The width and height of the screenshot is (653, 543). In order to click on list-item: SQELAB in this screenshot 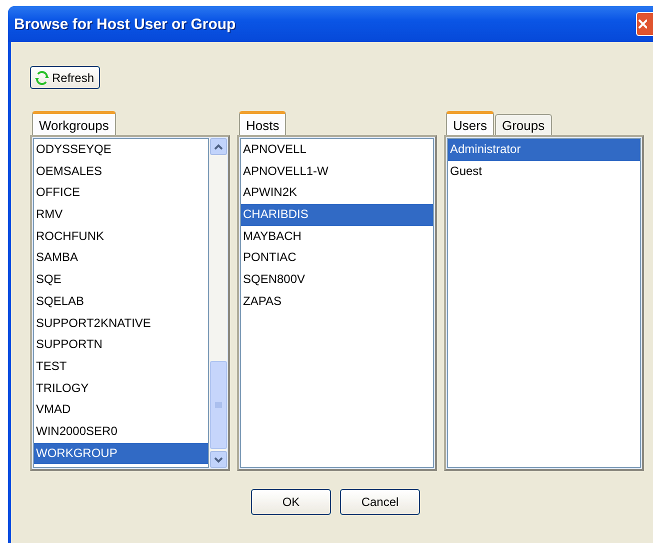, I will do `click(121, 301)`.